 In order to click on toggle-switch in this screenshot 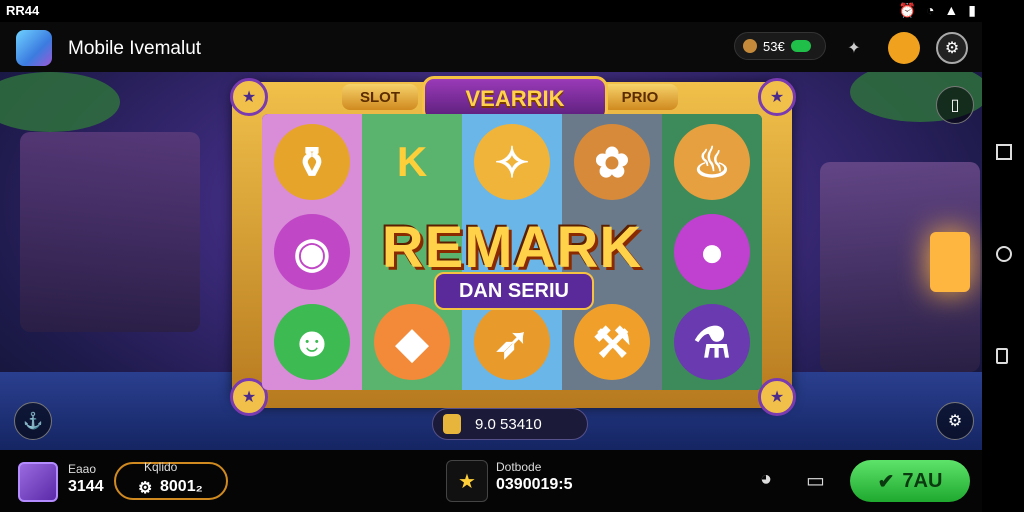, I will do `click(800, 46)`.